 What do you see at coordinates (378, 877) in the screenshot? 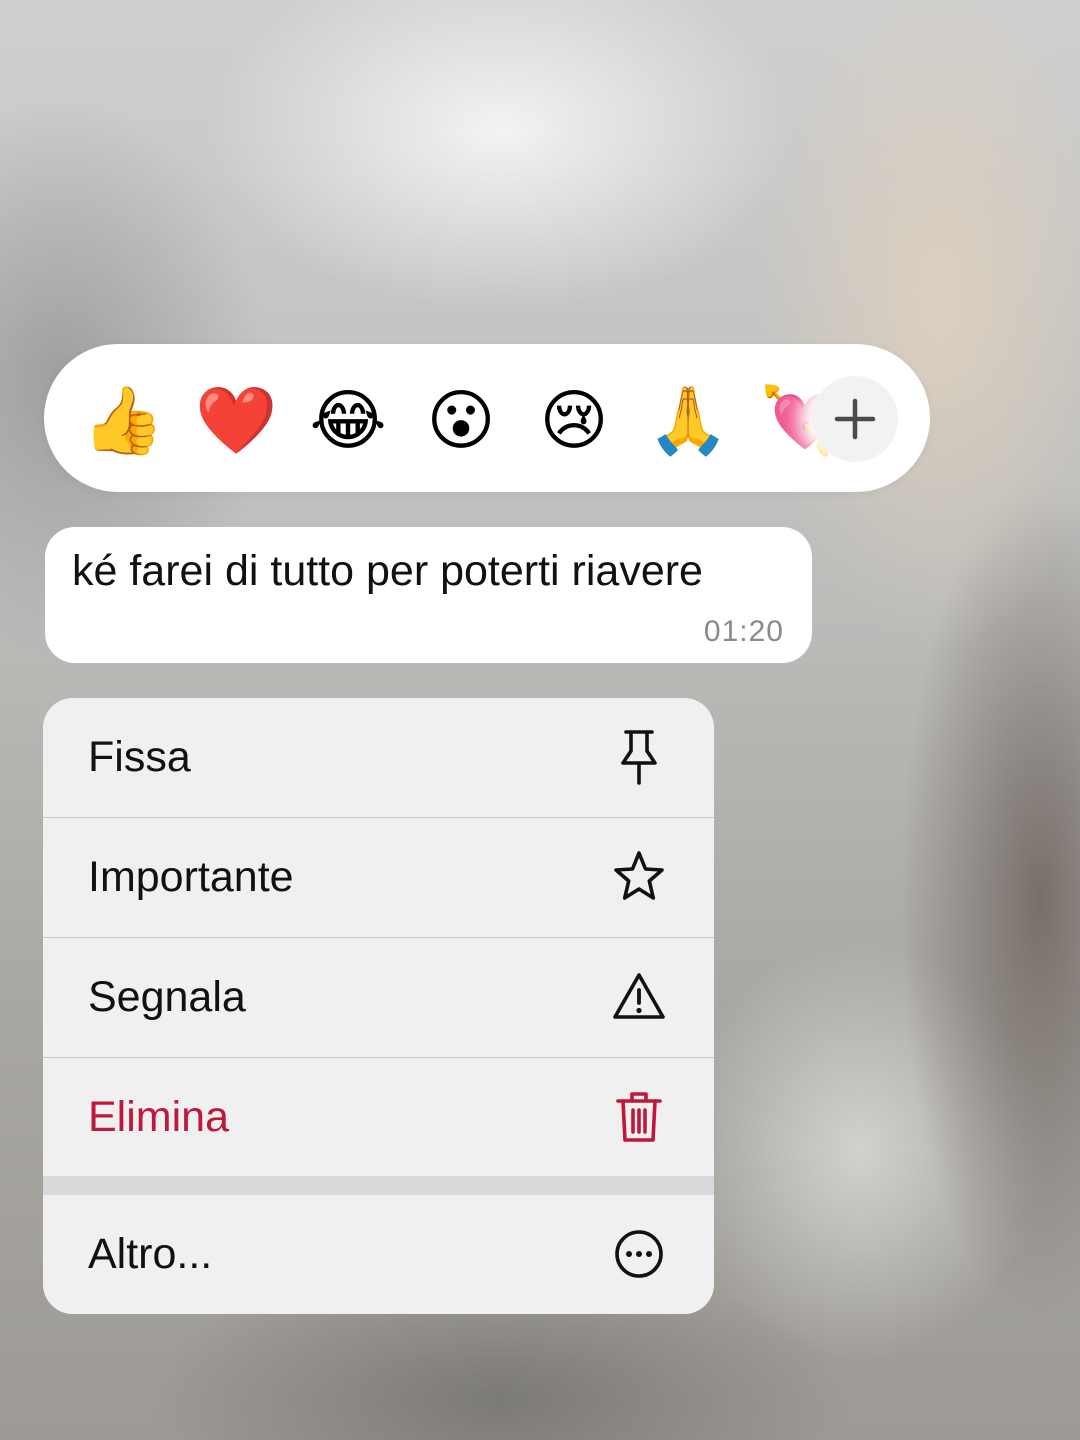
I see `menu-item-importante: Importante` at bounding box center [378, 877].